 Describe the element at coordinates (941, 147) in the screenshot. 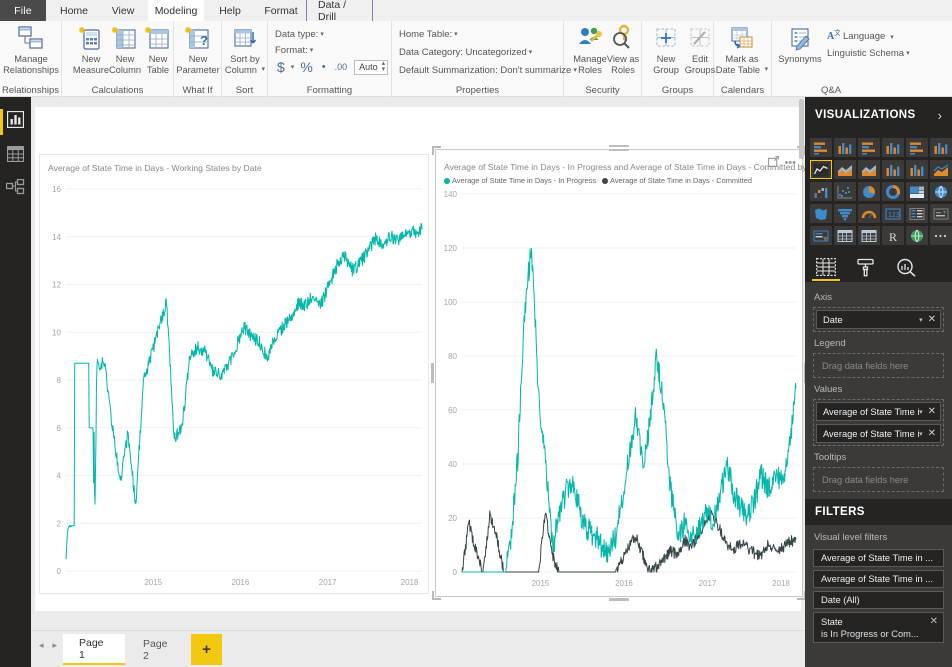

I see `viz-type-100-stacked-column-chart` at that location.